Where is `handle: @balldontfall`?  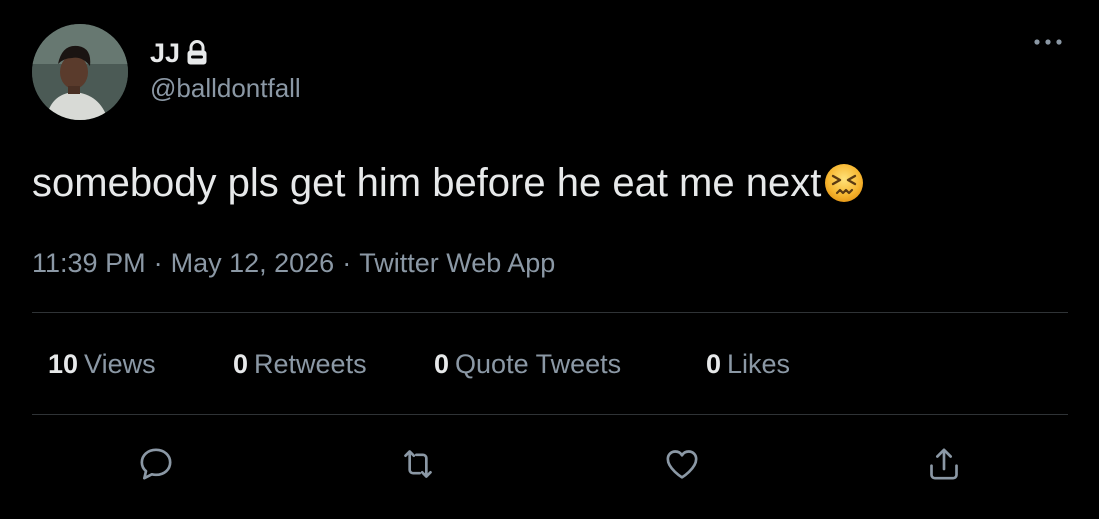 handle: @balldontfall is located at coordinates (225, 88).